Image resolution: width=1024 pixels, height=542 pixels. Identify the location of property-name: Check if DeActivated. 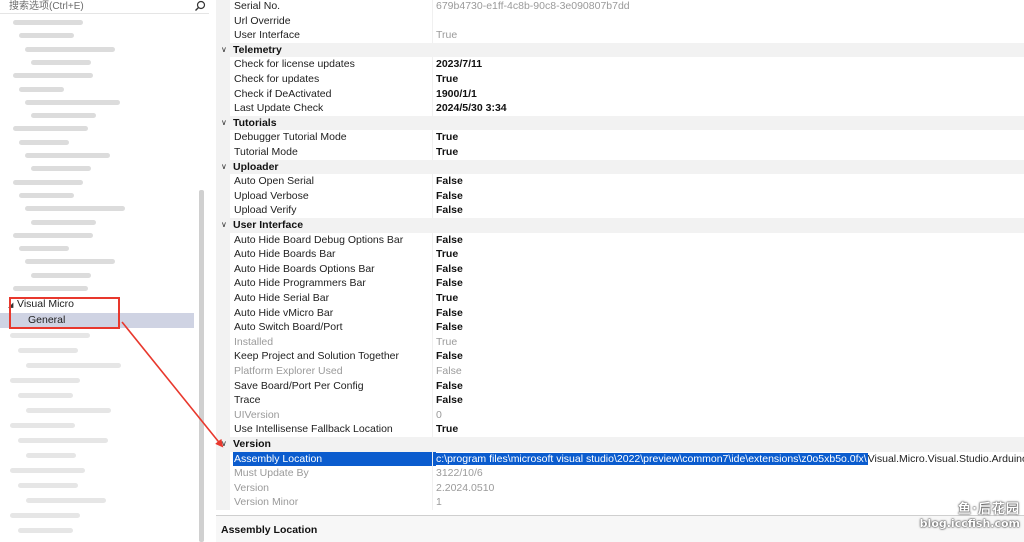
(334, 94).